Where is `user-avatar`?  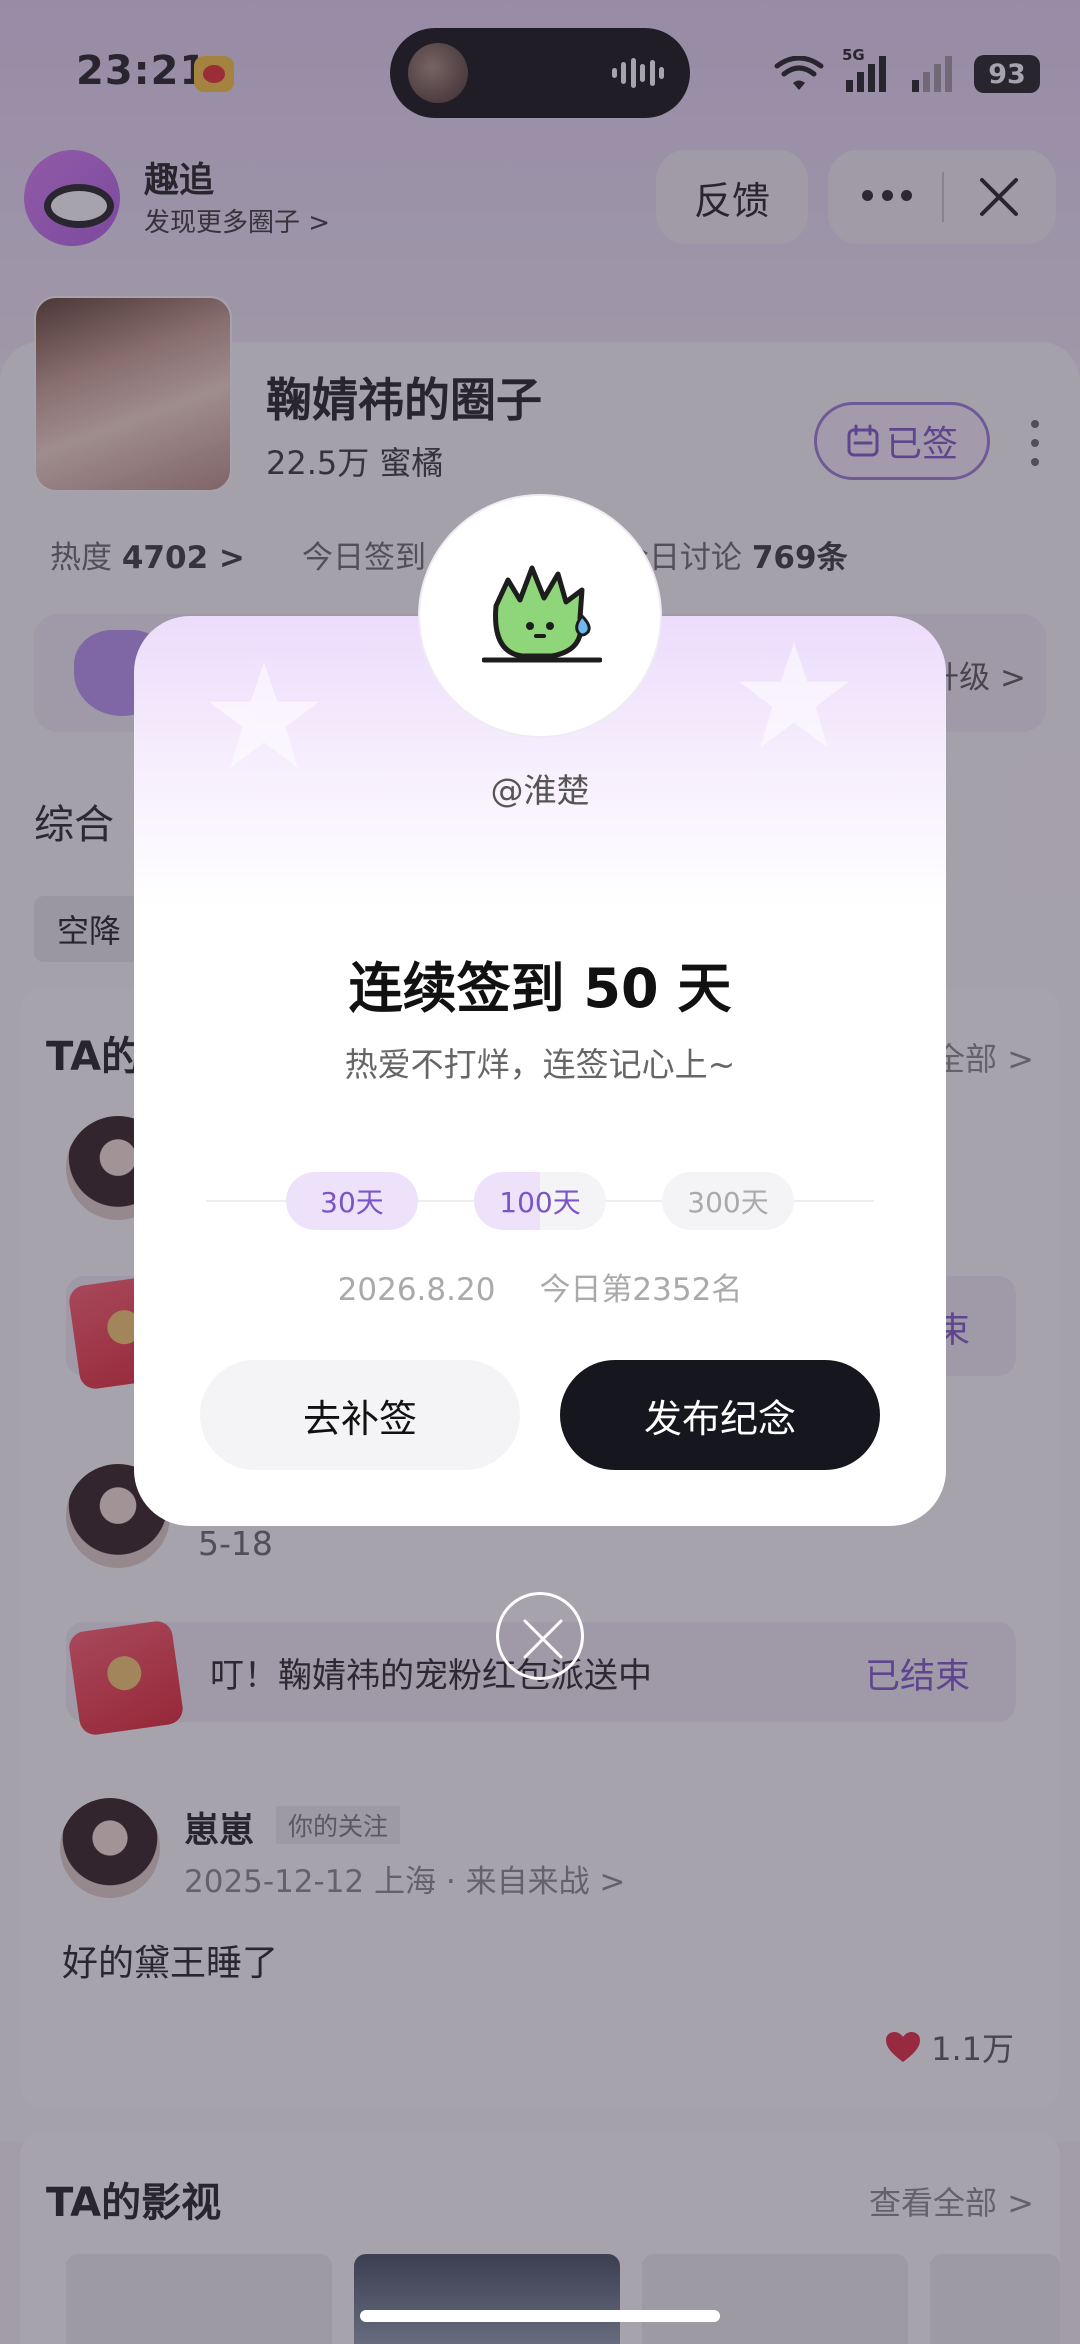
user-avatar is located at coordinates (540, 616).